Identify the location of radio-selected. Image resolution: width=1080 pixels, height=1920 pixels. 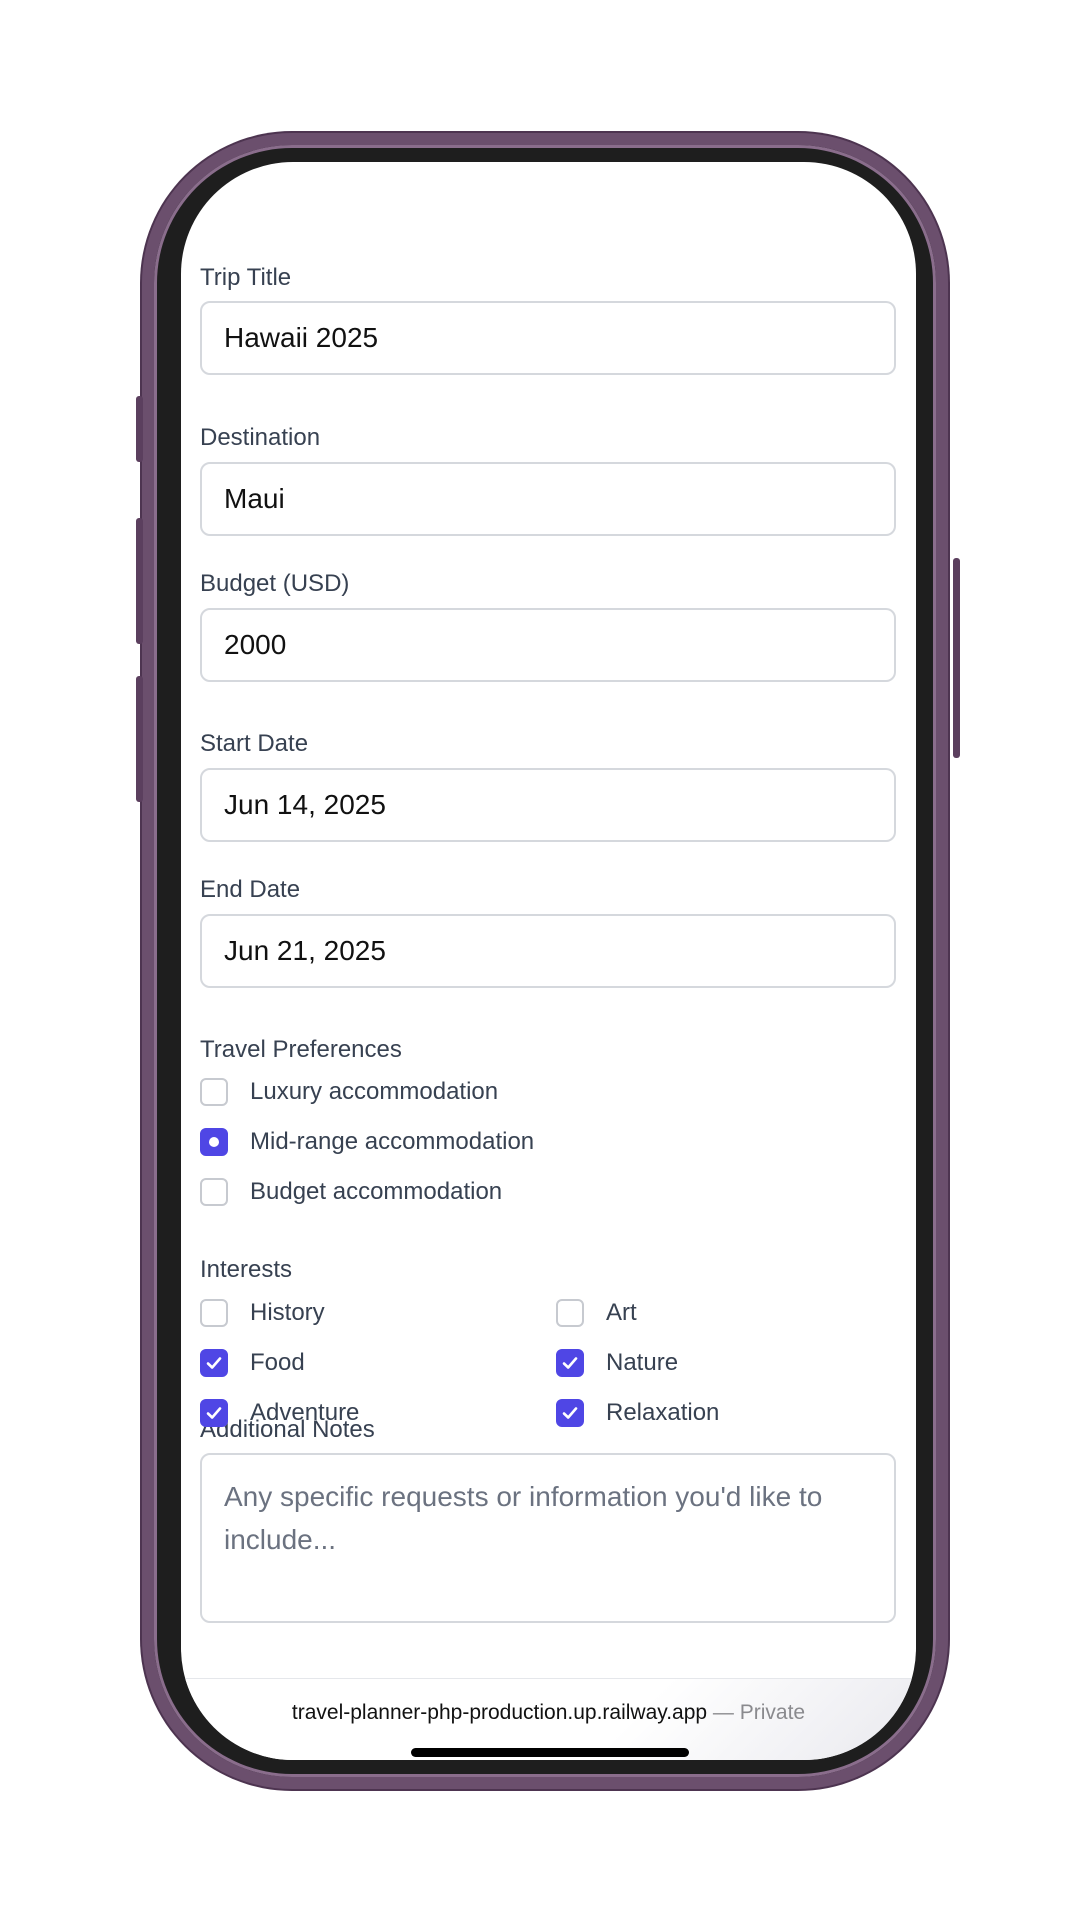
(214, 1142).